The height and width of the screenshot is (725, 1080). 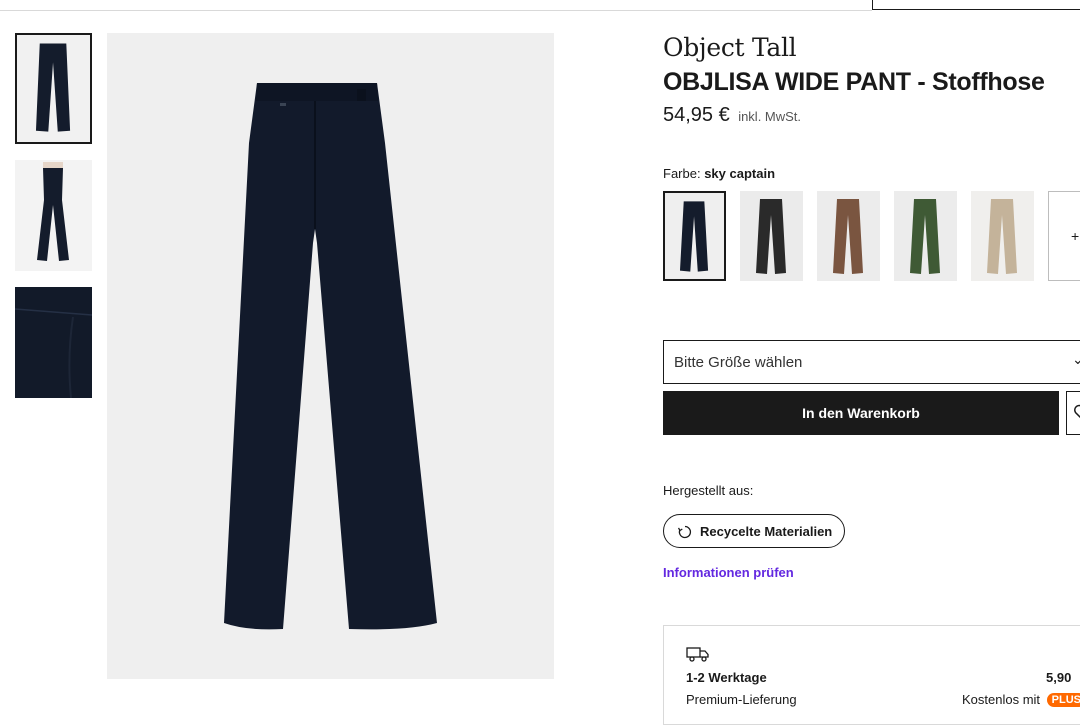 I want to click on color-swatch-beige, so click(x=1002, y=236).